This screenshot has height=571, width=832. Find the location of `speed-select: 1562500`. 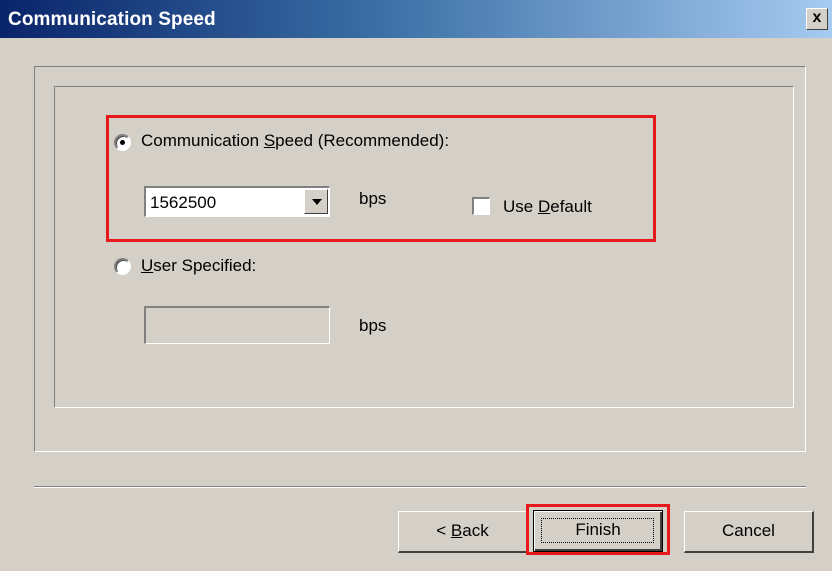

speed-select: 1562500 is located at coordinates (237, 201).